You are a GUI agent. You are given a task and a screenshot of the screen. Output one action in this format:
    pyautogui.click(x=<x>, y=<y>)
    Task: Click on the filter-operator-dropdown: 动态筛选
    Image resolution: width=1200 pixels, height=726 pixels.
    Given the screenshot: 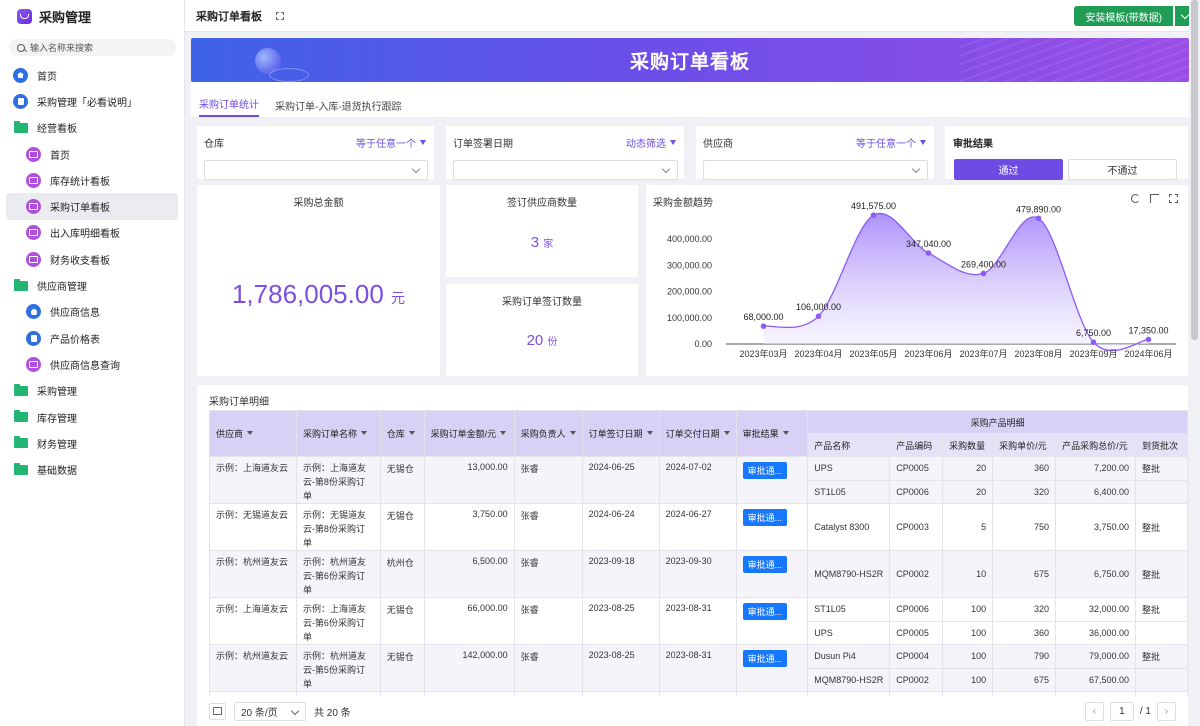 What is the action you would take?
    pyautogui.click(x=651, y=142)
    